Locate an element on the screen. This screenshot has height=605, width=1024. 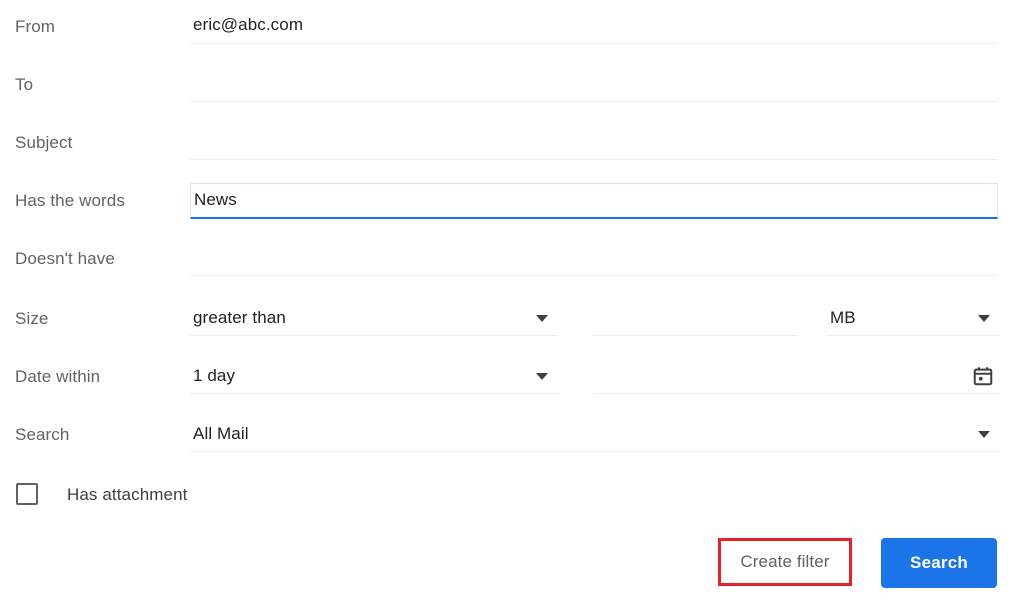
search-row-subject: Subject is located at coordinates (512, 145).